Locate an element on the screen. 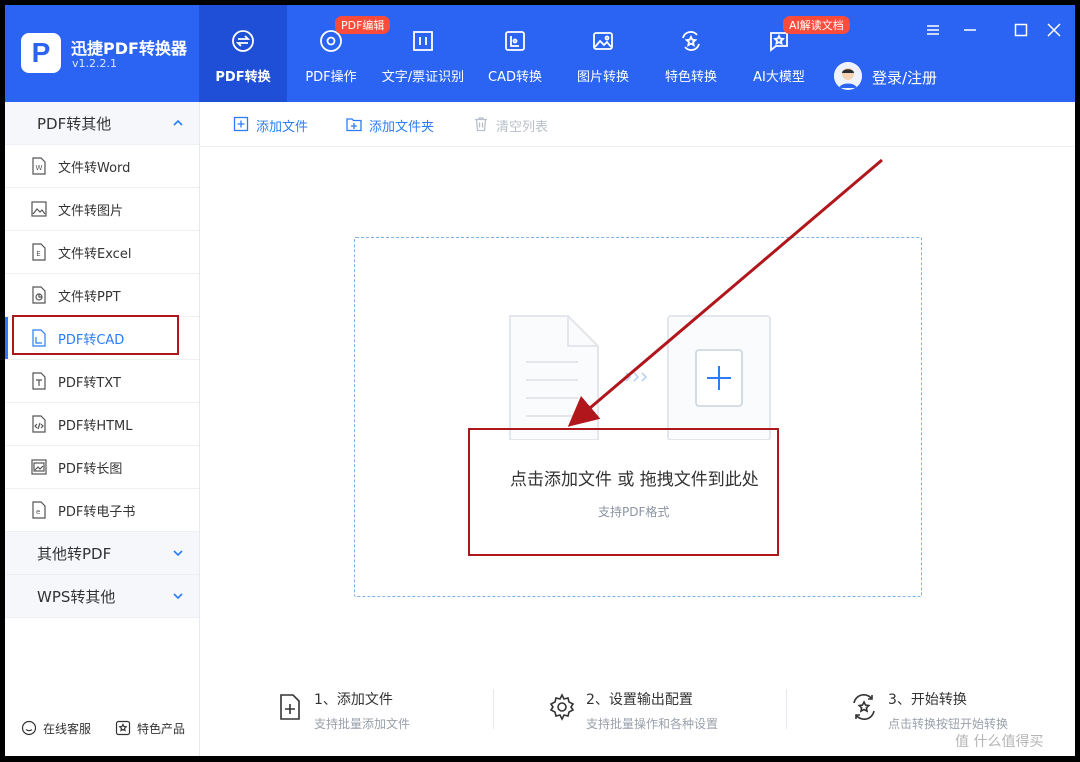 The image size is (1080, 762). html-file-icon is located at coordinates (39, 424).